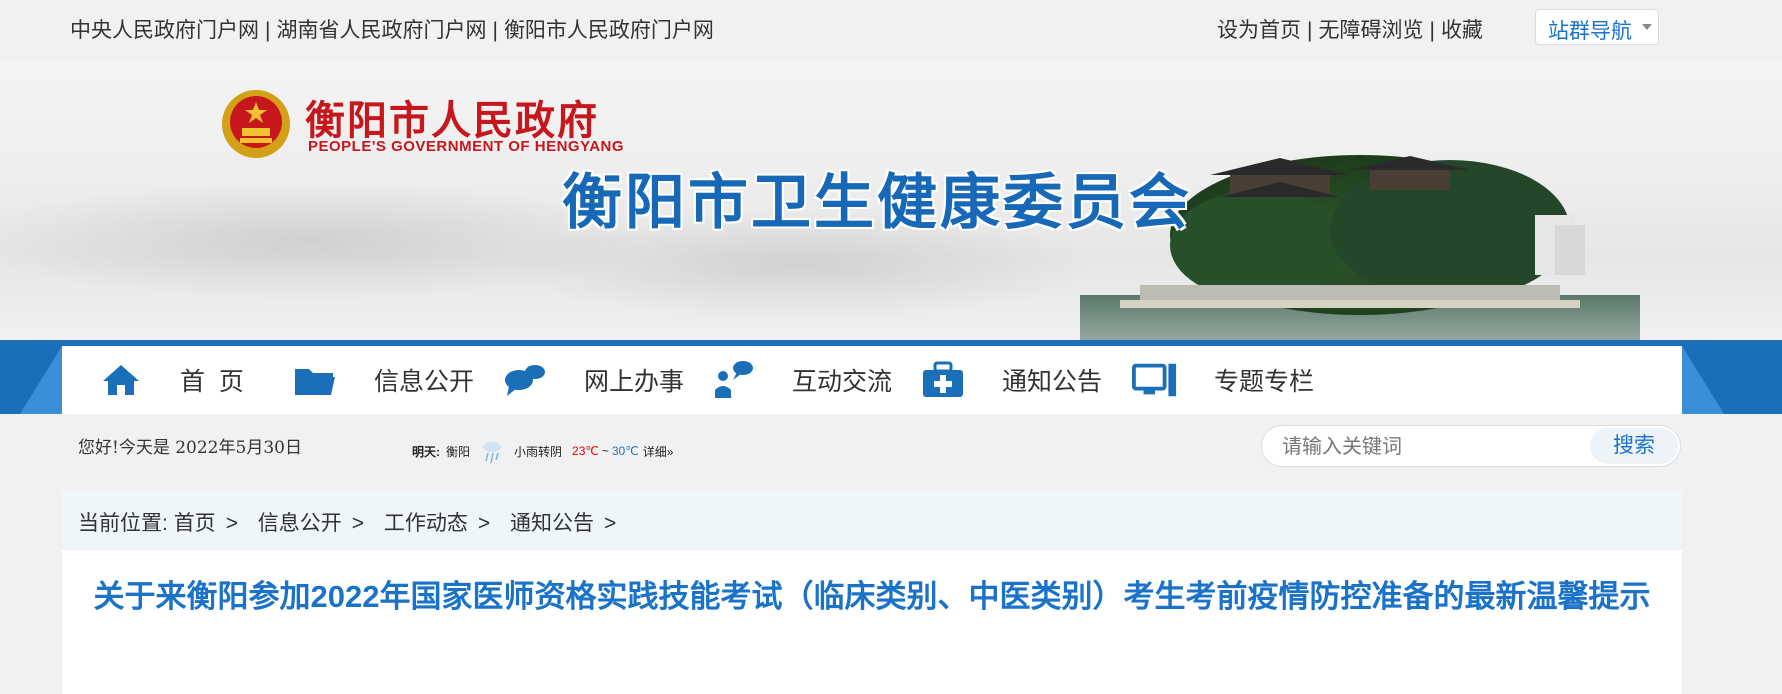 This screenshot has width=1782, height=694. Describe the element at coordinates (164, 30) in the screenshot. I see `top-link-central-gov: 中央人民政府门户网` at that location.